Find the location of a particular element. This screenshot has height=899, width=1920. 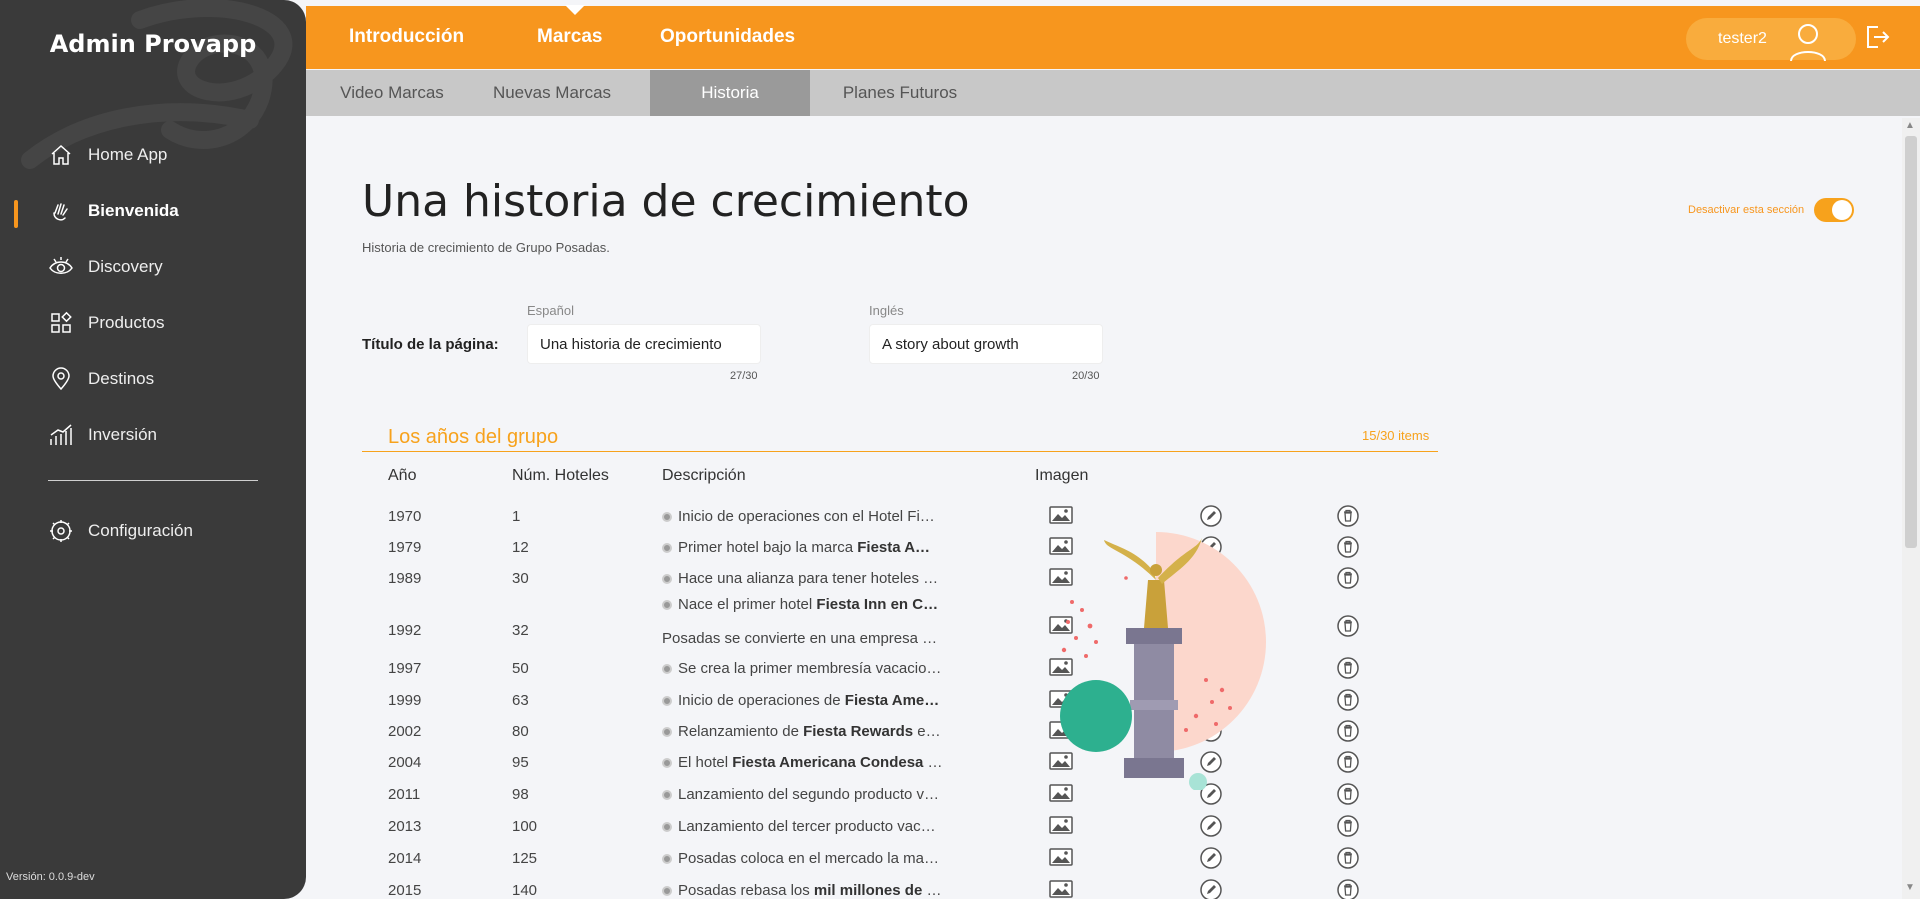

sidebar-item-discovery: Discovery is located at coordinates (105, 267).